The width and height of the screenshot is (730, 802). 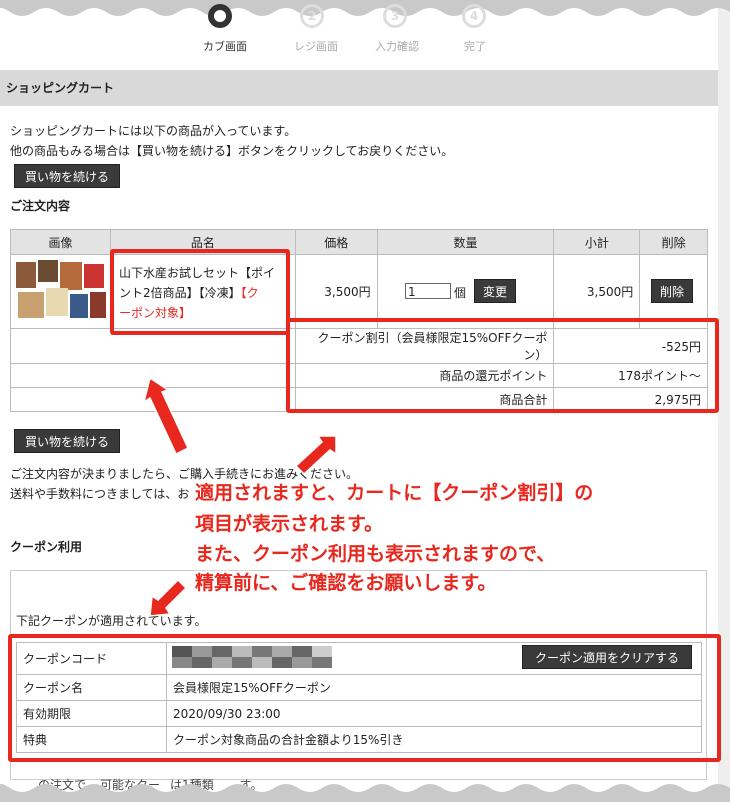 I want to click on annotation-line-2: 項目が表示されます。, so click(x=289, y=524).